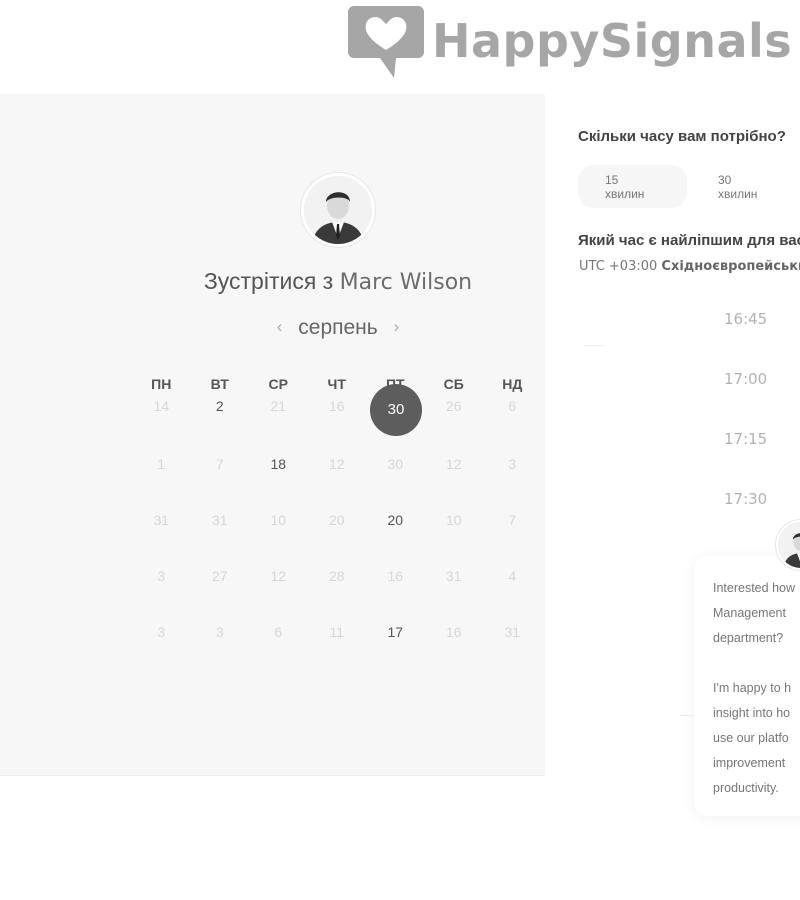 This screenshot has width=800, height=900. What do you see at coordinates (512, 384) in the screenshot?
I see `weekday-label: НД` at bounding box center [512, 384].